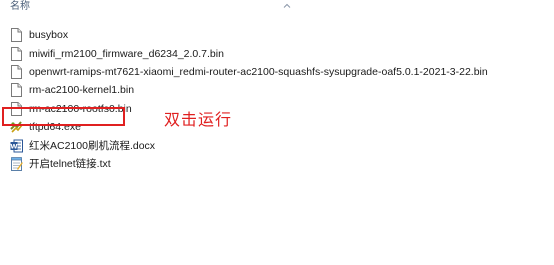 The width and height of the screenshot is (554, 265). Describe the element at coordinates (287, 4) in the screenshot. I see `chevron-up-icon` at that location.